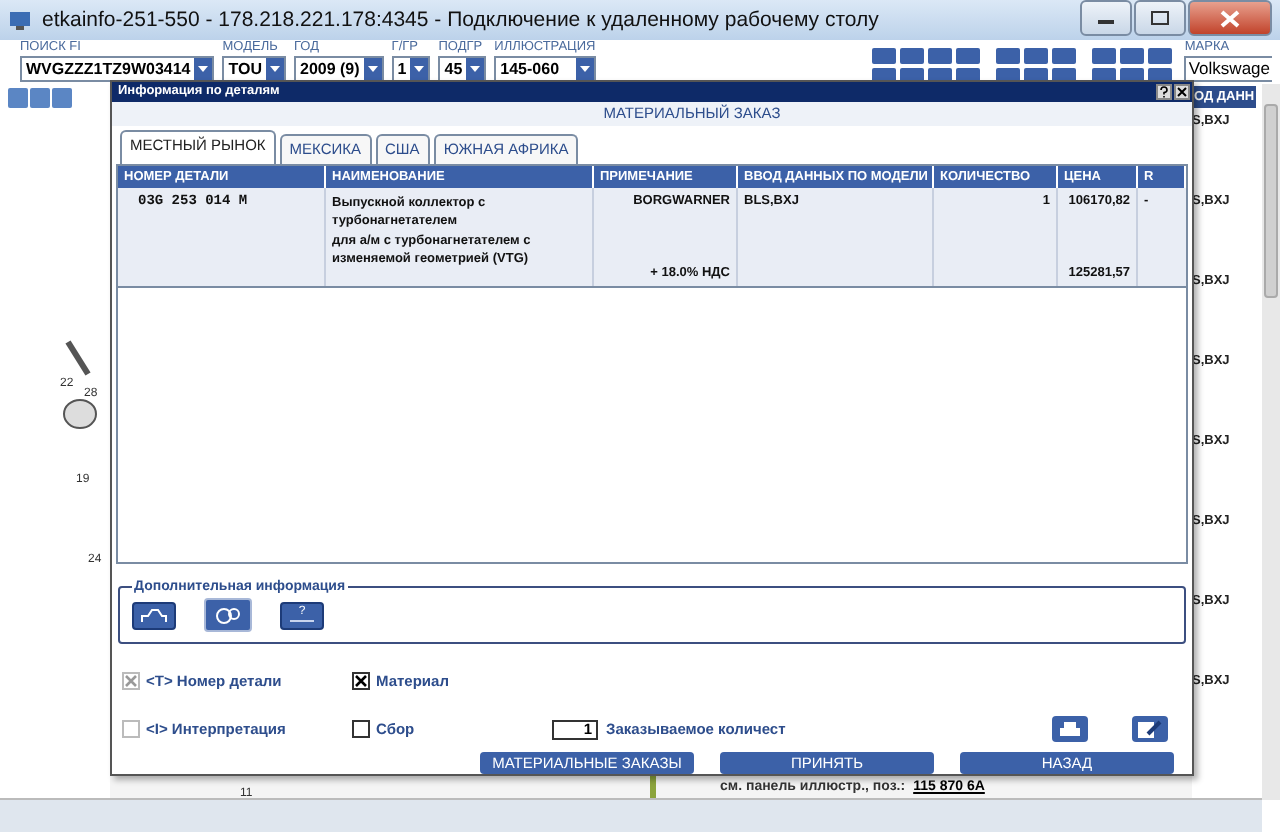 The image size is (1280, 832). I want to click on scrollbar, so click(1271, 442).